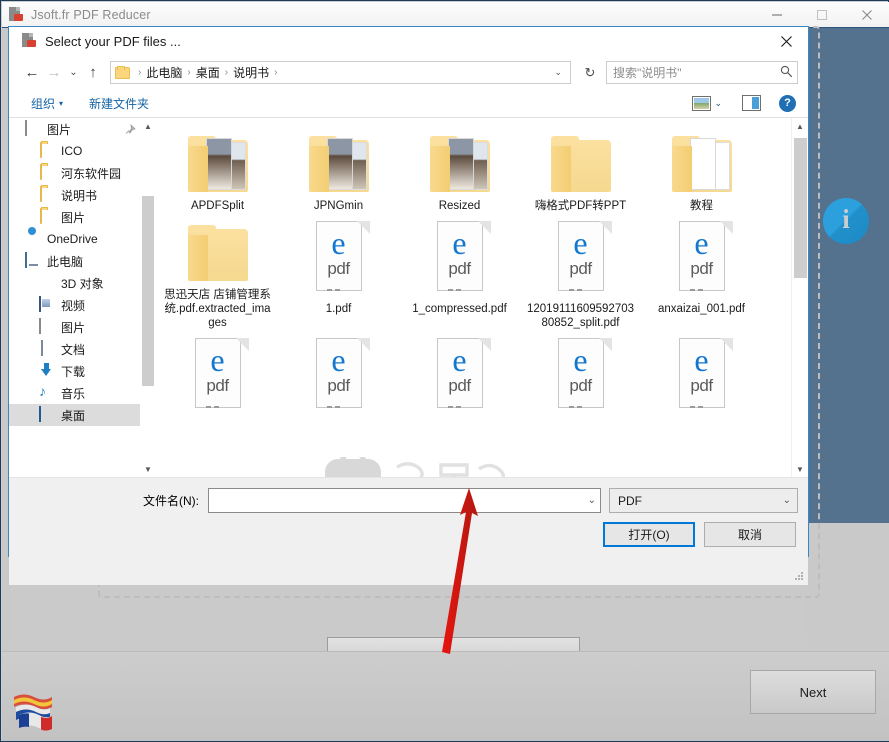 The height and width of the screenshot is (742, 889). Describe the element at coordinates (338, 168) in the screenshot. I see `file-item: JPNGmin` at that location.